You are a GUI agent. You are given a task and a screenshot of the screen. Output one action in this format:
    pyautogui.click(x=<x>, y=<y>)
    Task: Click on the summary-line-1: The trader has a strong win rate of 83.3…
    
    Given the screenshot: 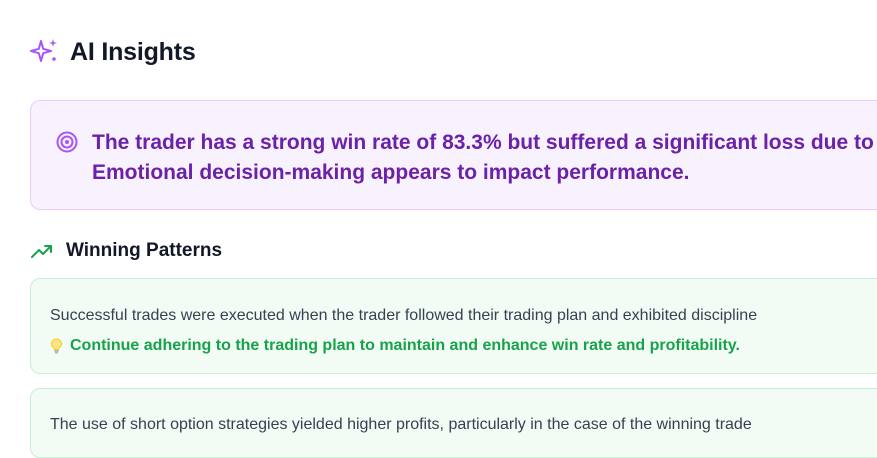 What is the action you would take?
    pyautogui.click(x=484, y=142)
    